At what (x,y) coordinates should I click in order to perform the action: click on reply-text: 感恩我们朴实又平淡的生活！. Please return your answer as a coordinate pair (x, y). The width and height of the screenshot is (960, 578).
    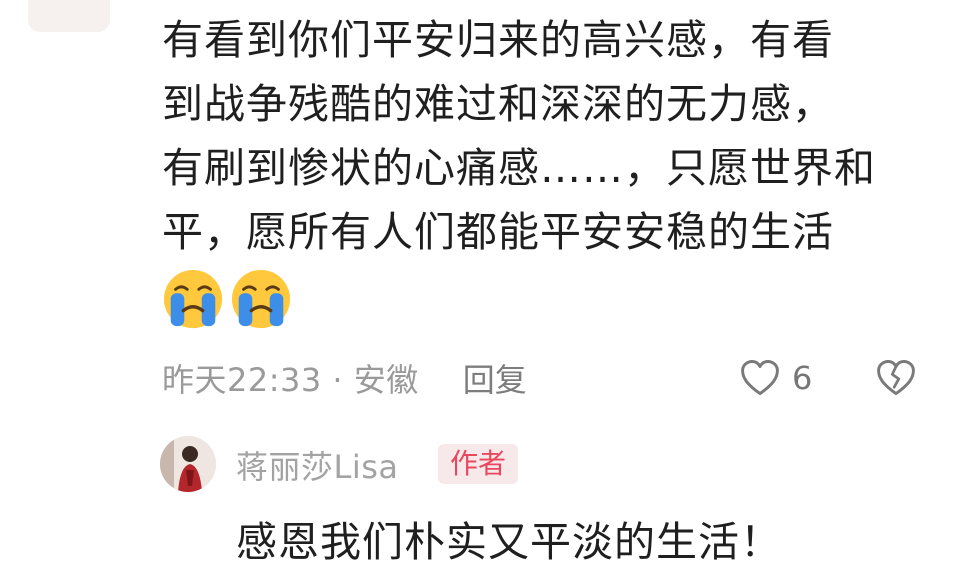
    Looking at the image, I should click on (509, 542).